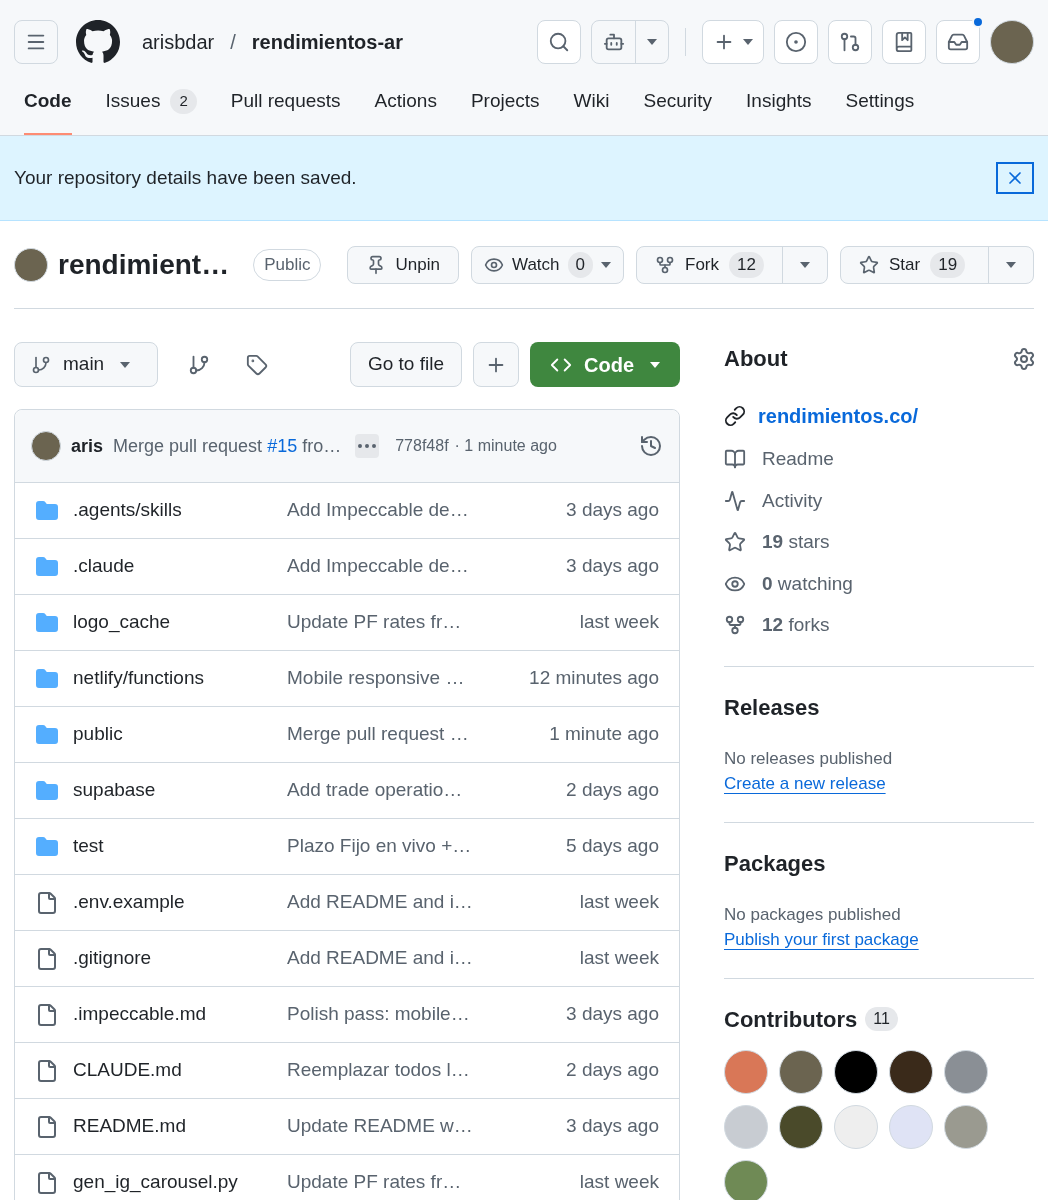 This screenshot has width=1048, height=1200. What do you see at coordinates (796, 542) in the screenshot?
I see `about-link: 19 stars` at bounding box center [796, 542].